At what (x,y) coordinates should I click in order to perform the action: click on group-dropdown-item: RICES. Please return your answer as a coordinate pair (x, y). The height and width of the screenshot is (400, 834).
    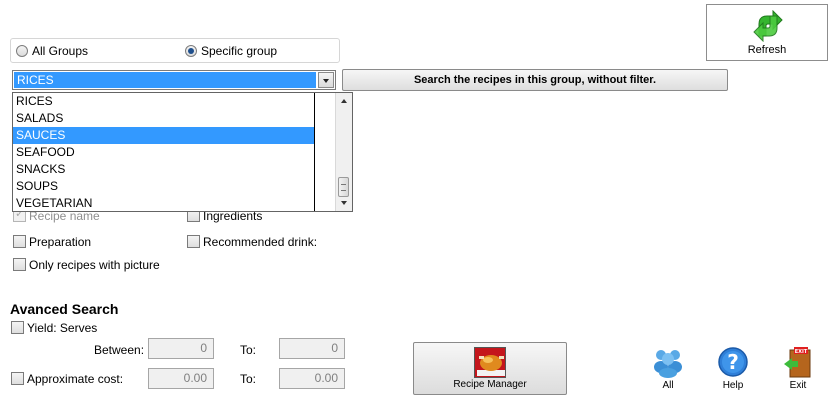
    Looking at the image, I should click on (163, 101).